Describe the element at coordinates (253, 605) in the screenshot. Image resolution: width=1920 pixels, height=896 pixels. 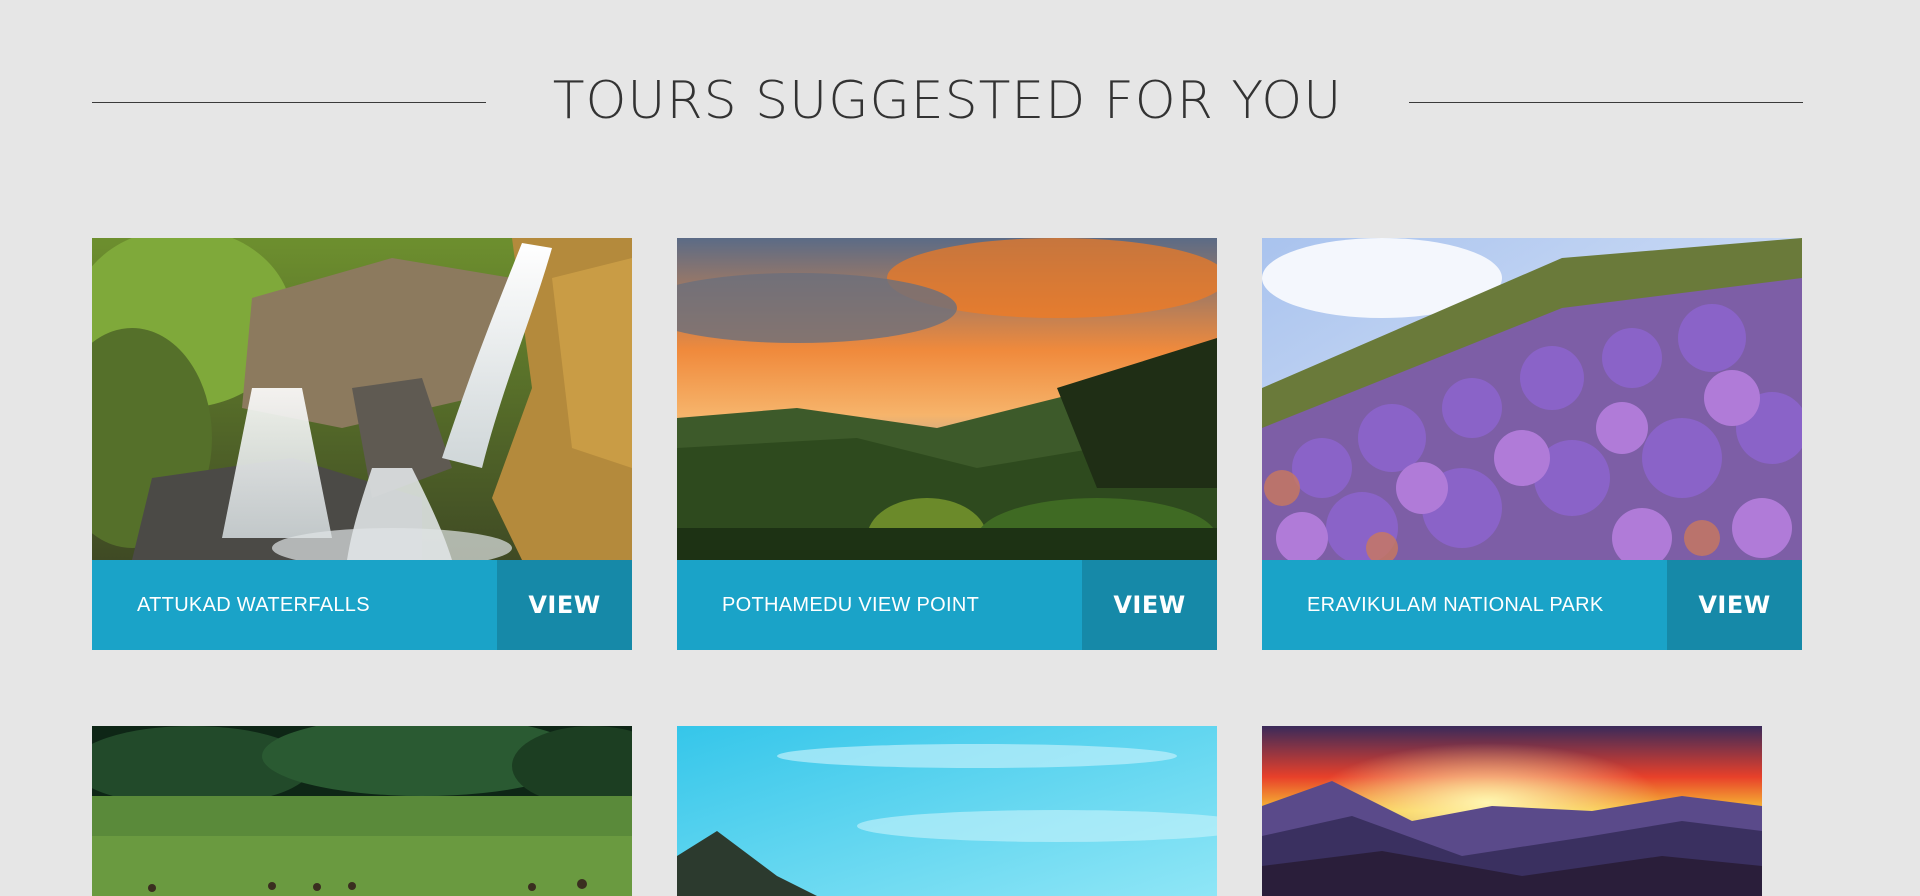
I see `tour-name: ATTUKAD WATERFALLS` at that location.